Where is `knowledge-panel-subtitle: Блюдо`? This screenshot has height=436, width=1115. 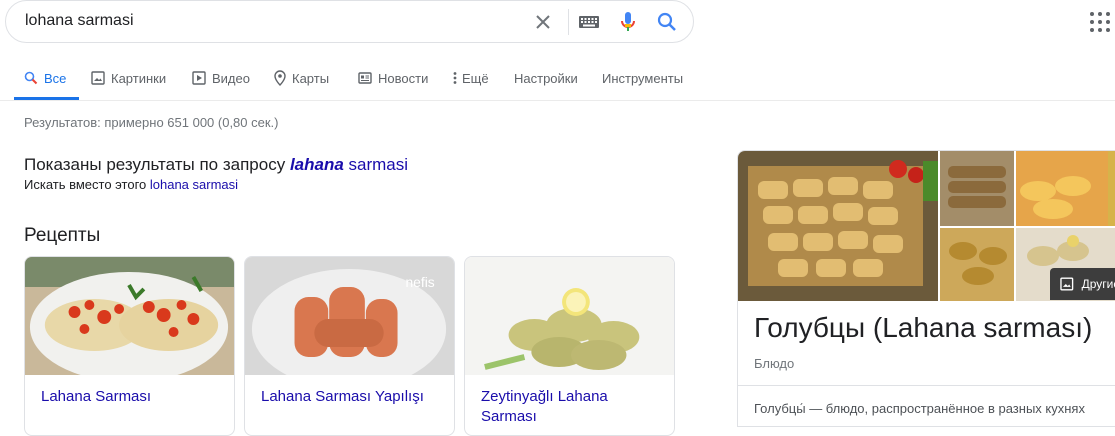 knowledge-panel-subtitle: Блюдо is located at coordinates (774, 363).